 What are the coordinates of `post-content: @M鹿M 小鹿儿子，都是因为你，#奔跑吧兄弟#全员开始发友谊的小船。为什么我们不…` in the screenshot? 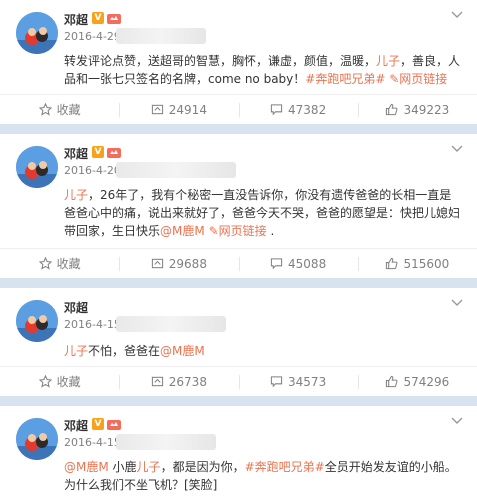 It's located at (263, 476).